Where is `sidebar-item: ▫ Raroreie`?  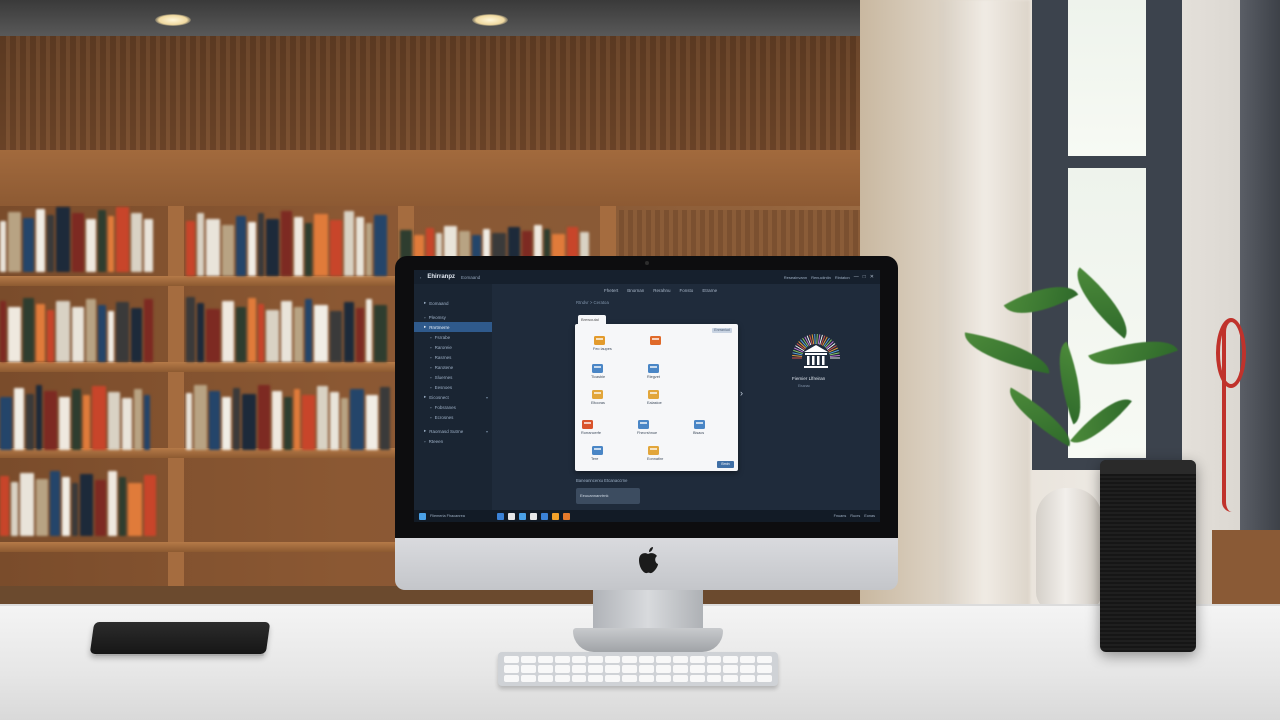
sidebar-item: ▫ Raroreie is located at coordinates (453, 347).